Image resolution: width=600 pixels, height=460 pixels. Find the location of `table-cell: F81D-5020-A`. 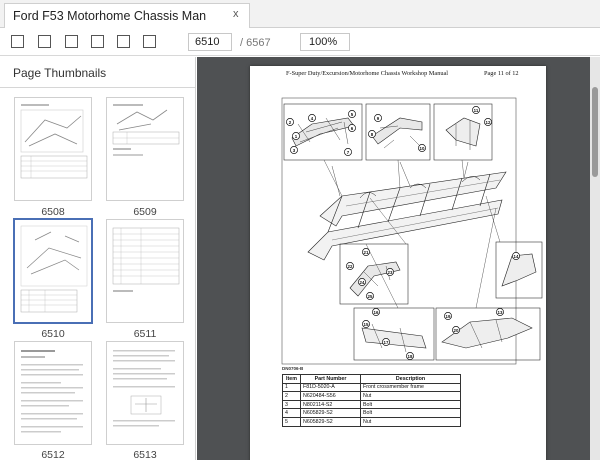

table-cell: F81D-5020-A is located at coordinates (330, 387).